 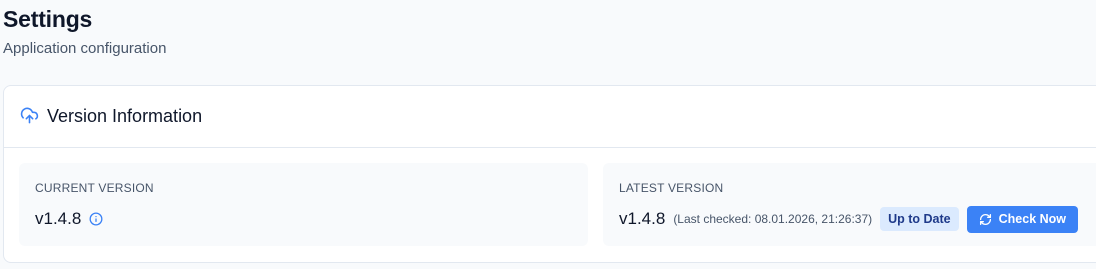 I want to click on page-subtitle: Application configuration, so click(x=85, y=48).